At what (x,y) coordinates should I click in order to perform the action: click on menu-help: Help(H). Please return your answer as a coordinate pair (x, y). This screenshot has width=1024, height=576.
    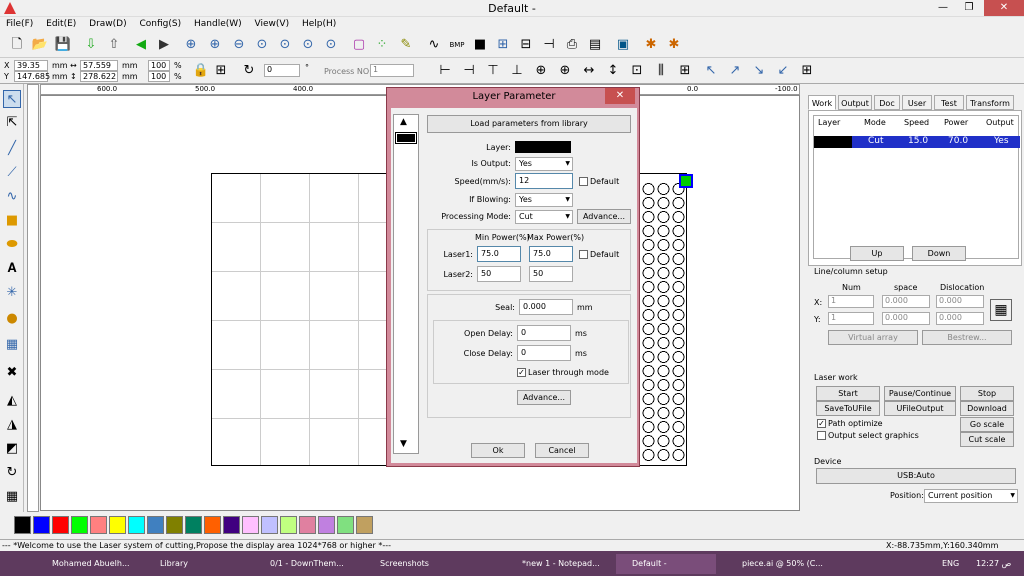
    Looking at the image, I should click on (319, 24).